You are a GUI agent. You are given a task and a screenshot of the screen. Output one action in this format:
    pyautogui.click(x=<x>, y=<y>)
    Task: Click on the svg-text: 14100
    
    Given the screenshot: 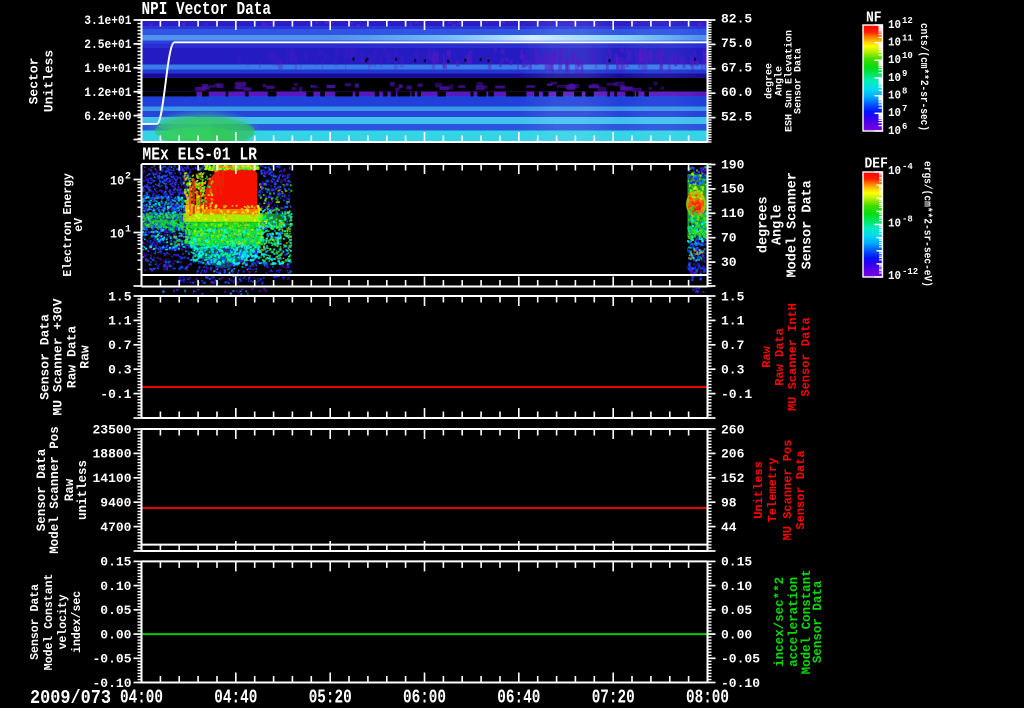 What is the action you would take?
    pyautogui.click(x=111, y=478)
    